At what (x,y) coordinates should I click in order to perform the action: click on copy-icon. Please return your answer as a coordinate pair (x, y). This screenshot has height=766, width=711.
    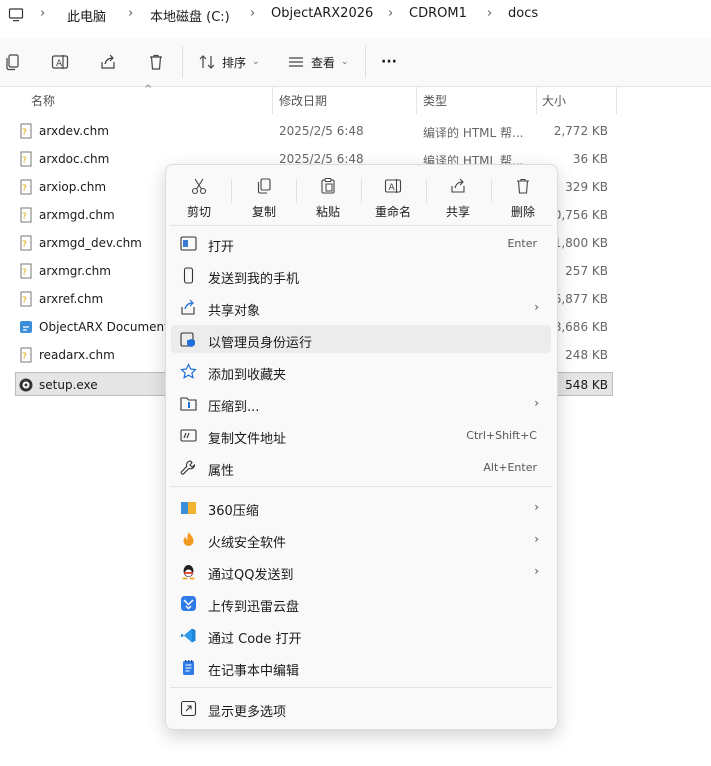
    Looking at the image, I should click on (12, 62).